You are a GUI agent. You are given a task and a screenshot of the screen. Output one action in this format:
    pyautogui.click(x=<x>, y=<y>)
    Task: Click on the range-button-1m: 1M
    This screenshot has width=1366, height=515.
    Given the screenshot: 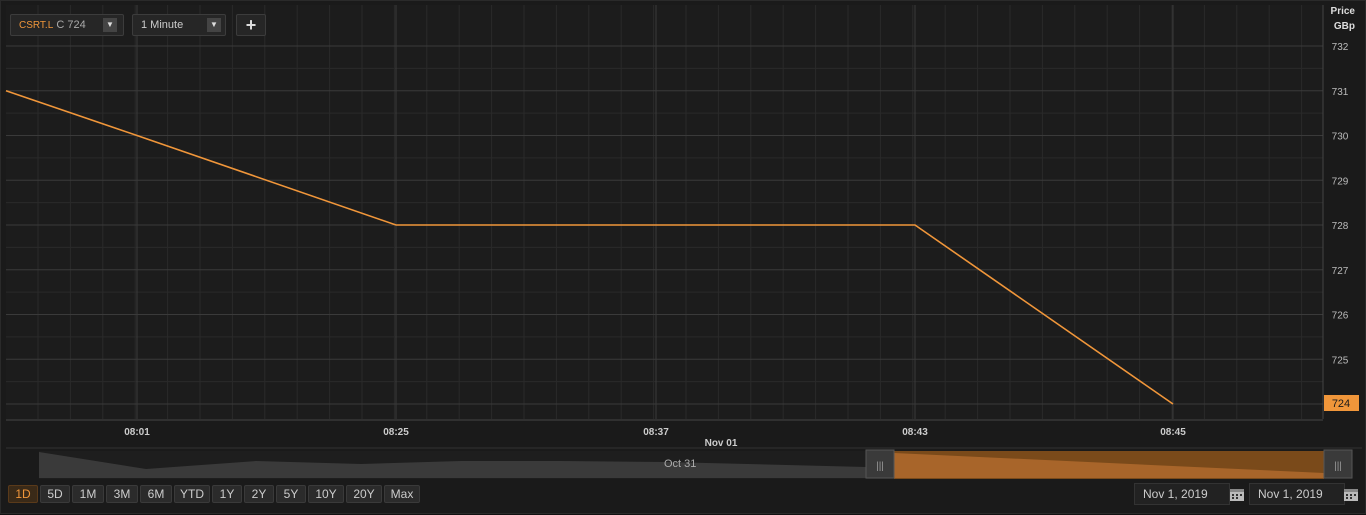 What is the action you would take?
    pyautogui.click(x=88, y=494)
    